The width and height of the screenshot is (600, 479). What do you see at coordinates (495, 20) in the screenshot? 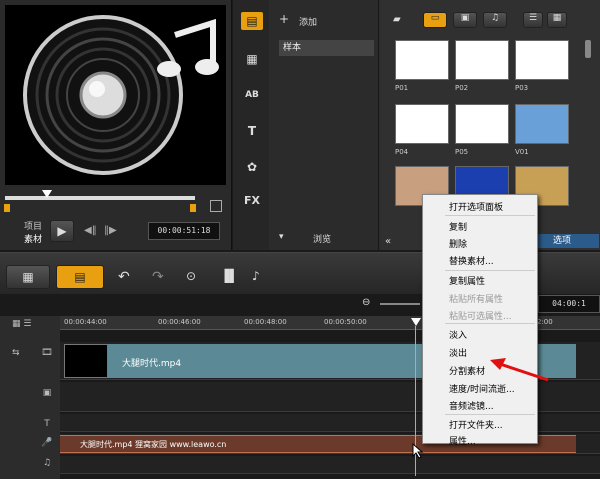
I see `show-audio-icon: ♫` at bounding box center [495, 20].